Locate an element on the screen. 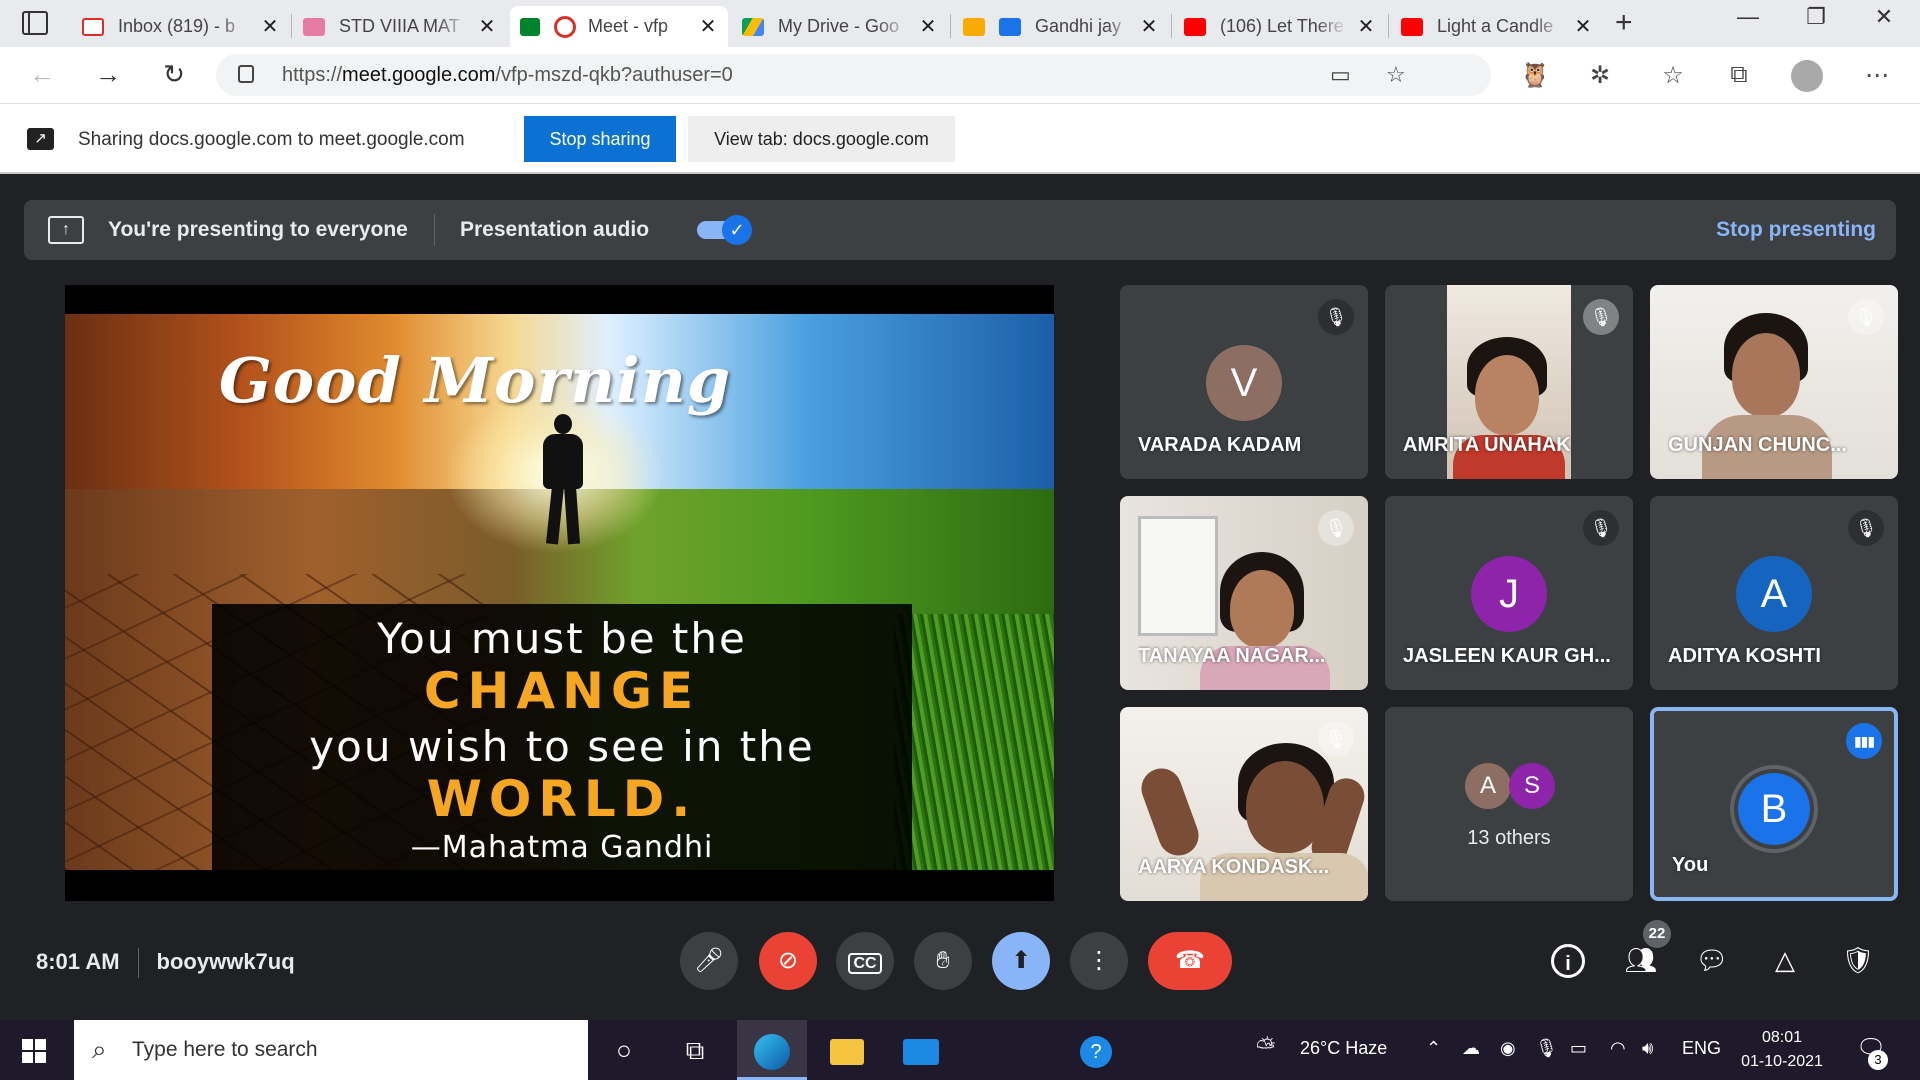 The height and width of the screenshot is (1080, 1920). start-icon is located at coordinates (34, 1051).